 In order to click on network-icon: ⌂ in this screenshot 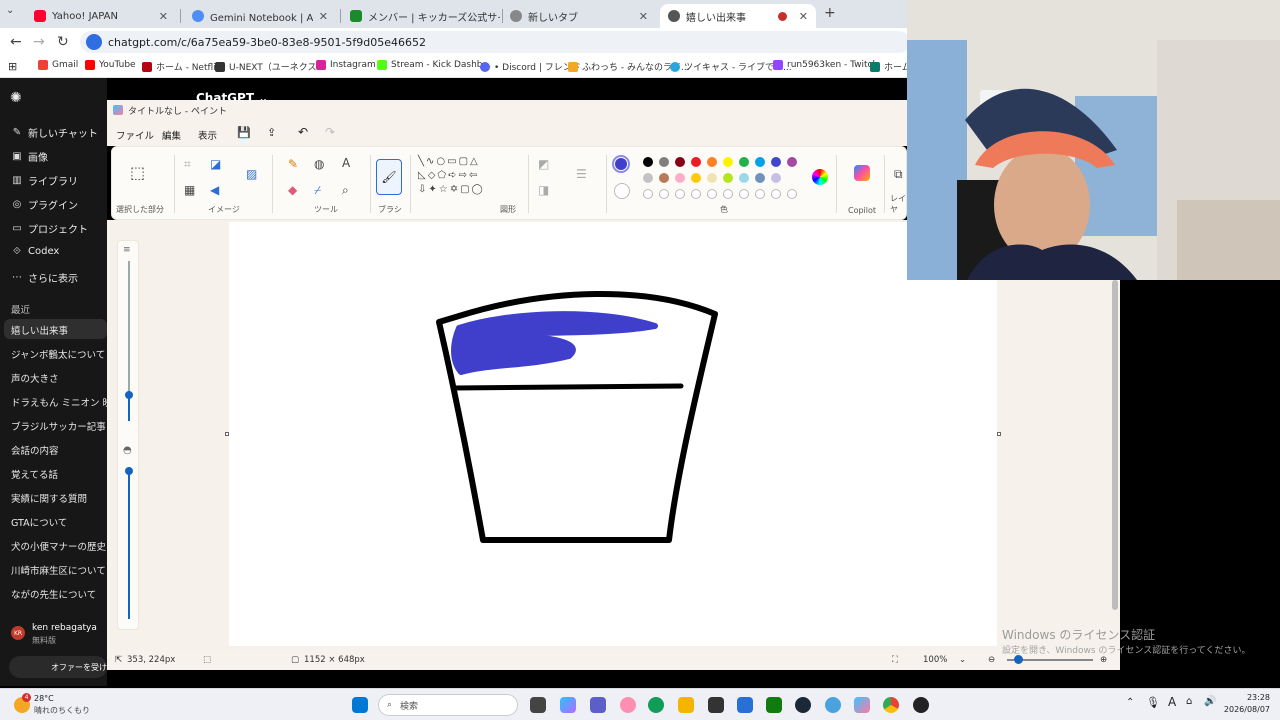, I will do `click(1189, 701)`.